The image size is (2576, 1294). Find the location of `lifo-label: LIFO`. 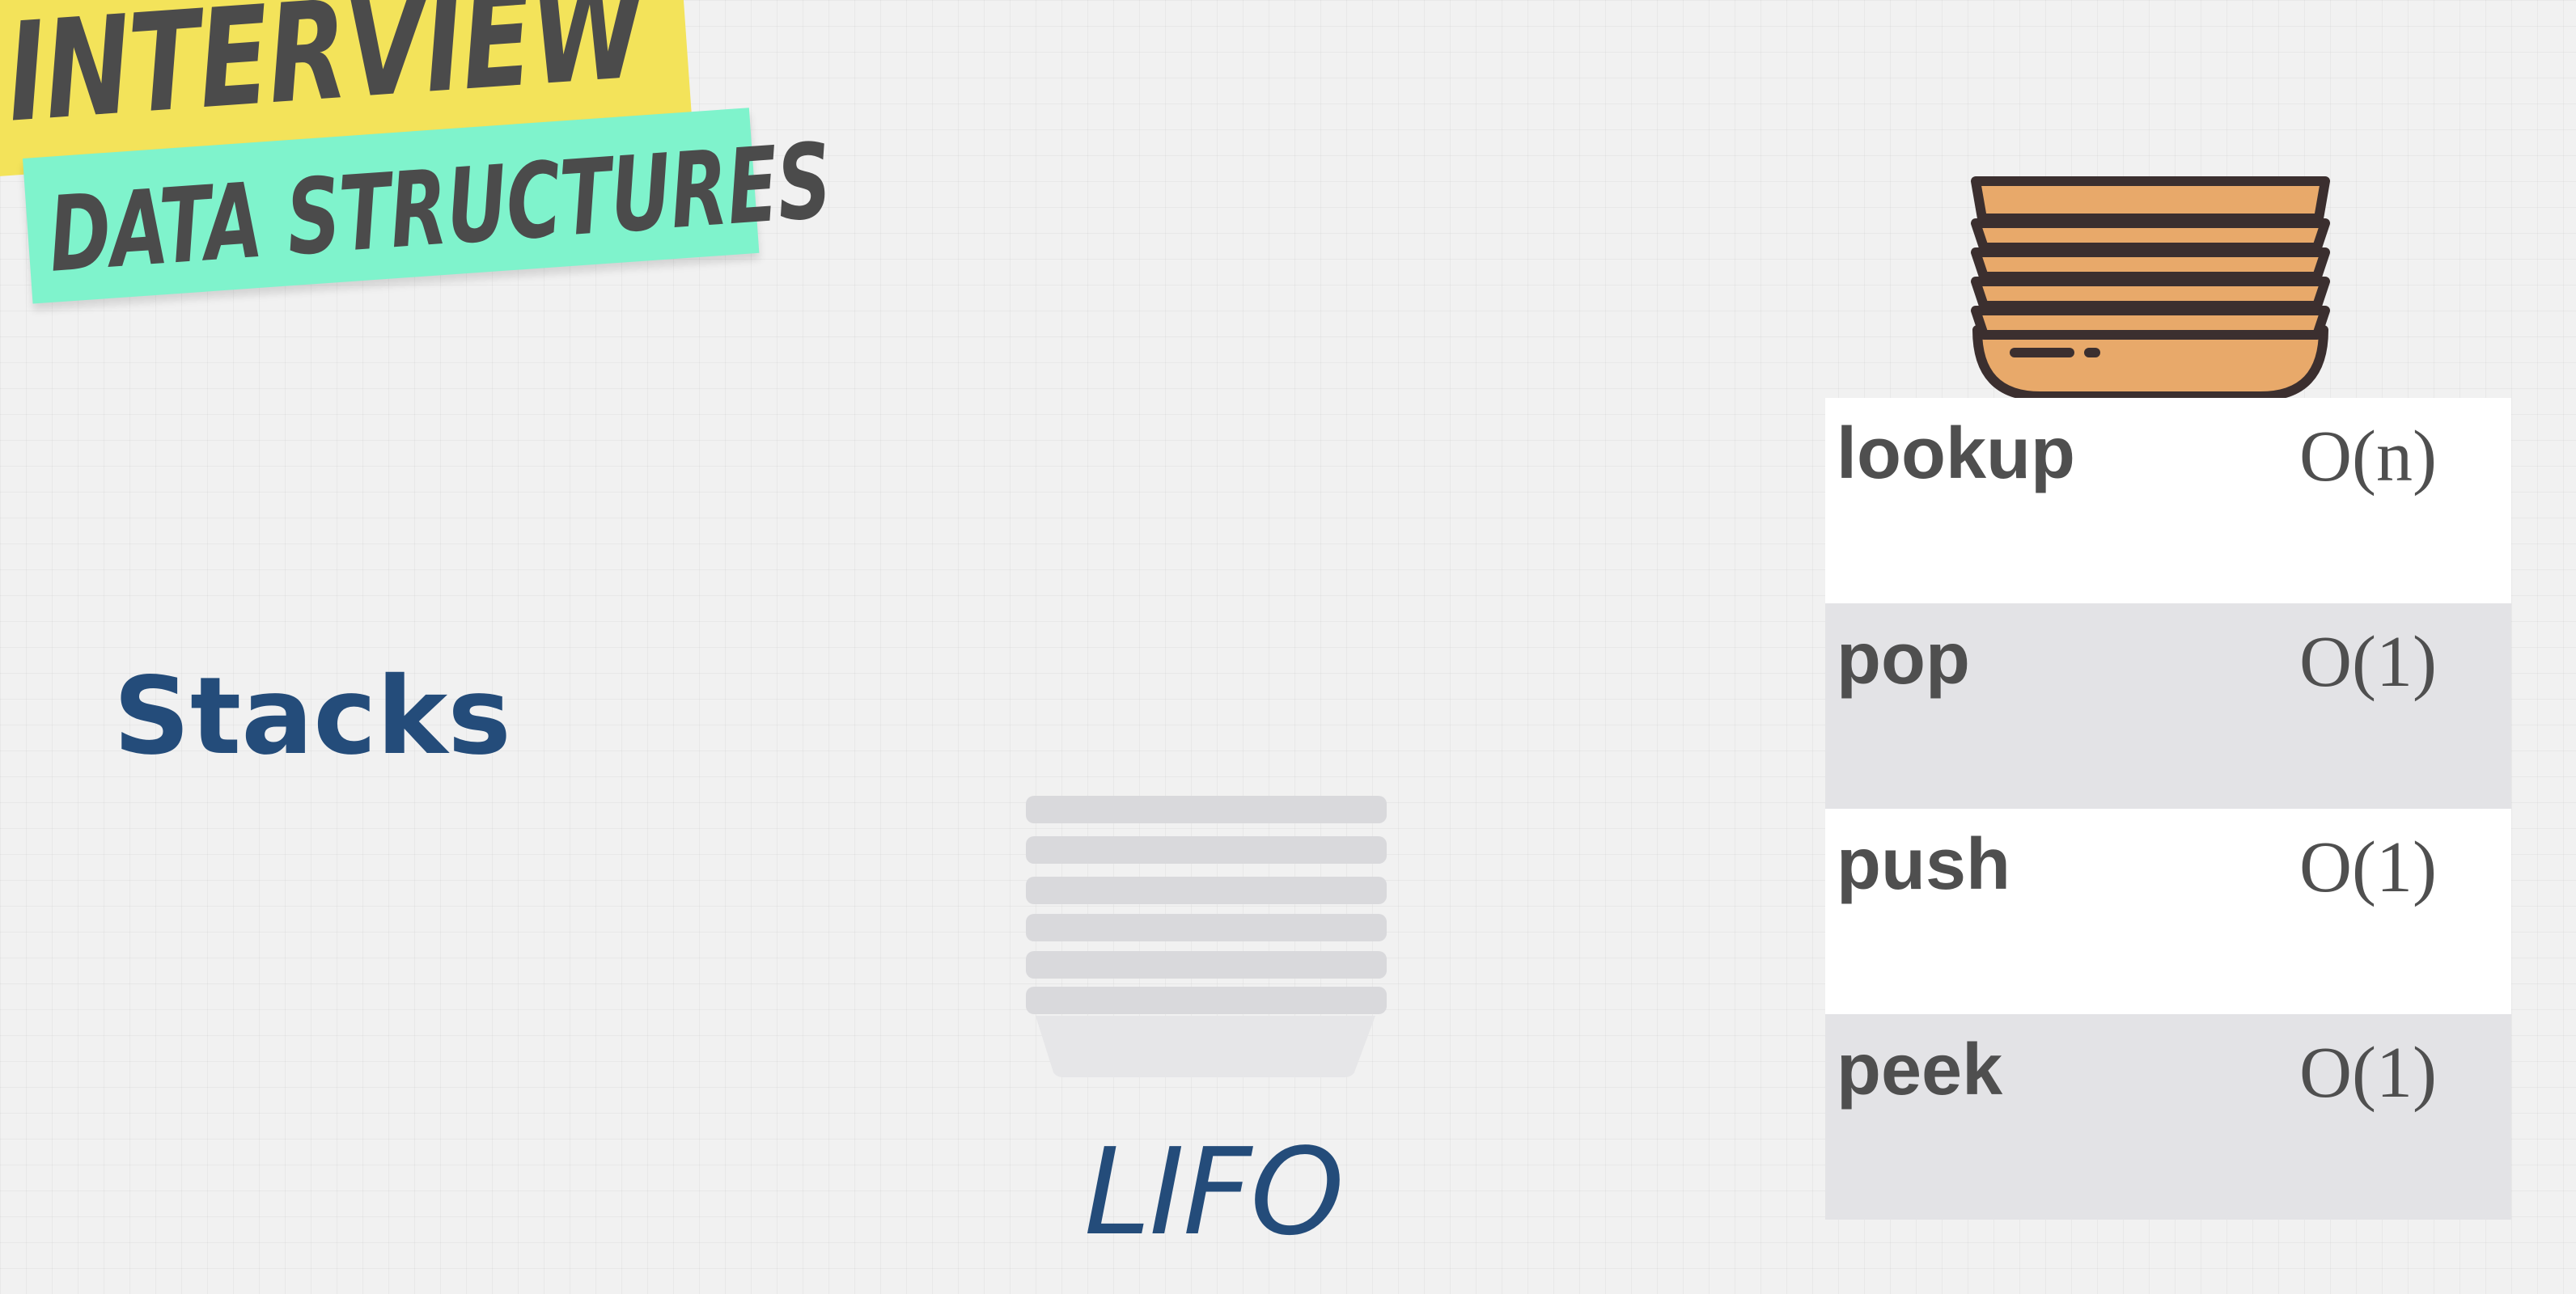

lifo-label: LIFO is located at coordinates (1214, 1192).